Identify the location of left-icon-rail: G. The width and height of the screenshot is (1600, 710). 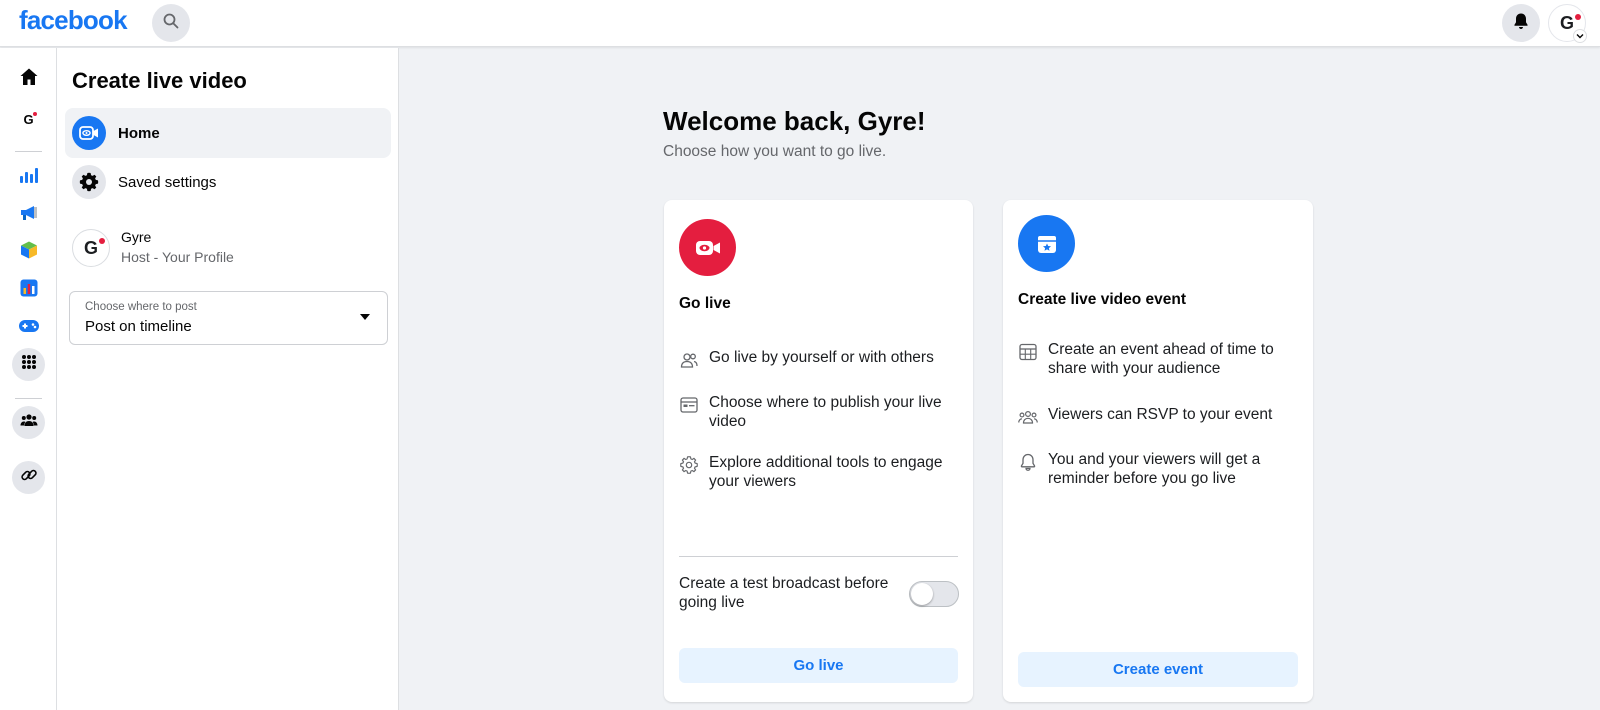
(28, 379).